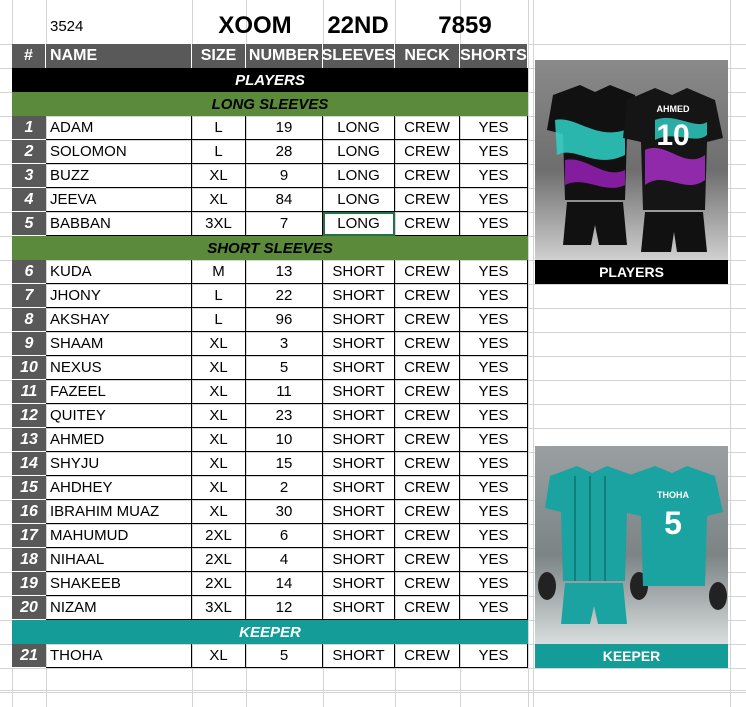 Image resolution: width=746 pixels, height=707 pixels. I want to click on header-index: #, so click(29, 56).